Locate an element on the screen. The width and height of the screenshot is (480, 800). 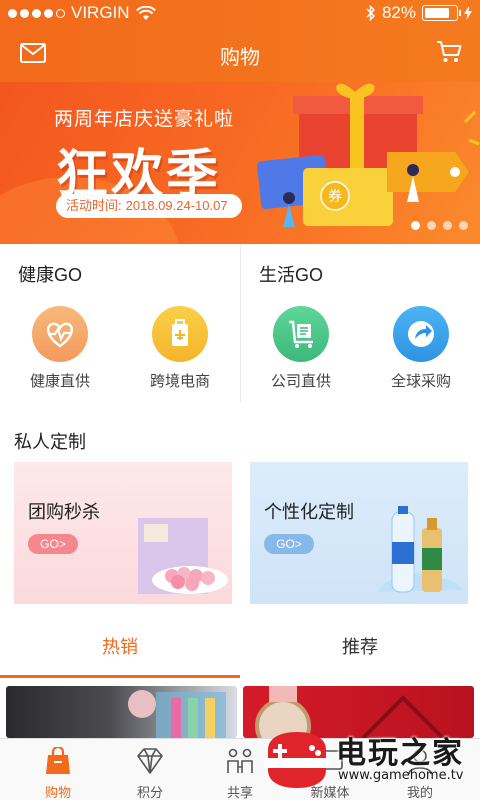
life-go-title: 生活GO is located at coordinates (291, 275).